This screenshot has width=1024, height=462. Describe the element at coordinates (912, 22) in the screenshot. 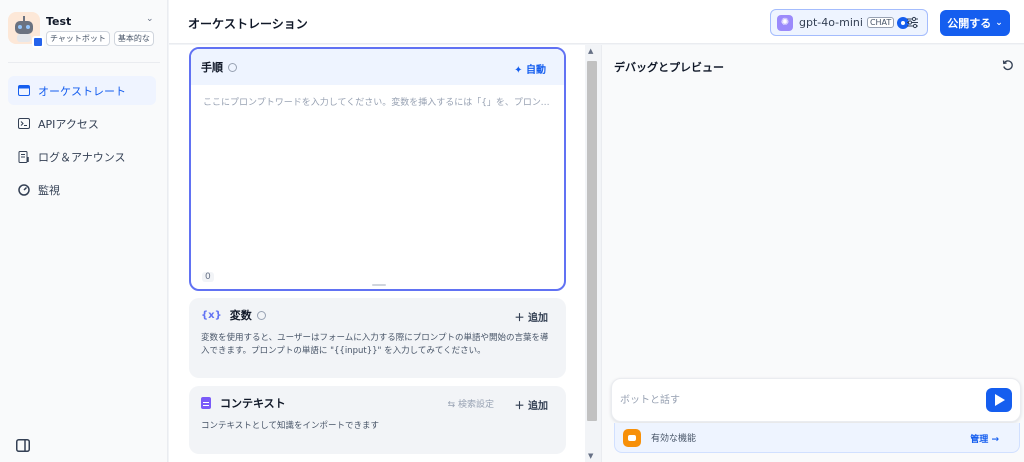

I see `sliders-icon` at that location.